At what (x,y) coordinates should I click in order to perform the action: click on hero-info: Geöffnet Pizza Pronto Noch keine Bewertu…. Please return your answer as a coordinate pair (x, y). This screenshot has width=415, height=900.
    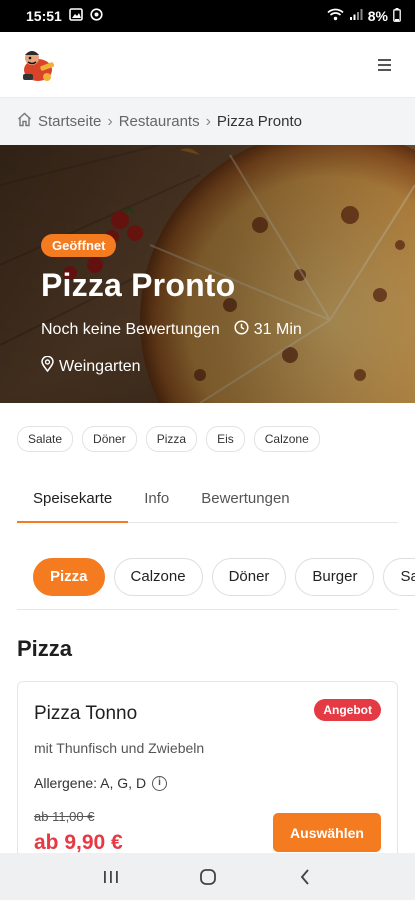
    Looking at the image, I should click on (171, 305).